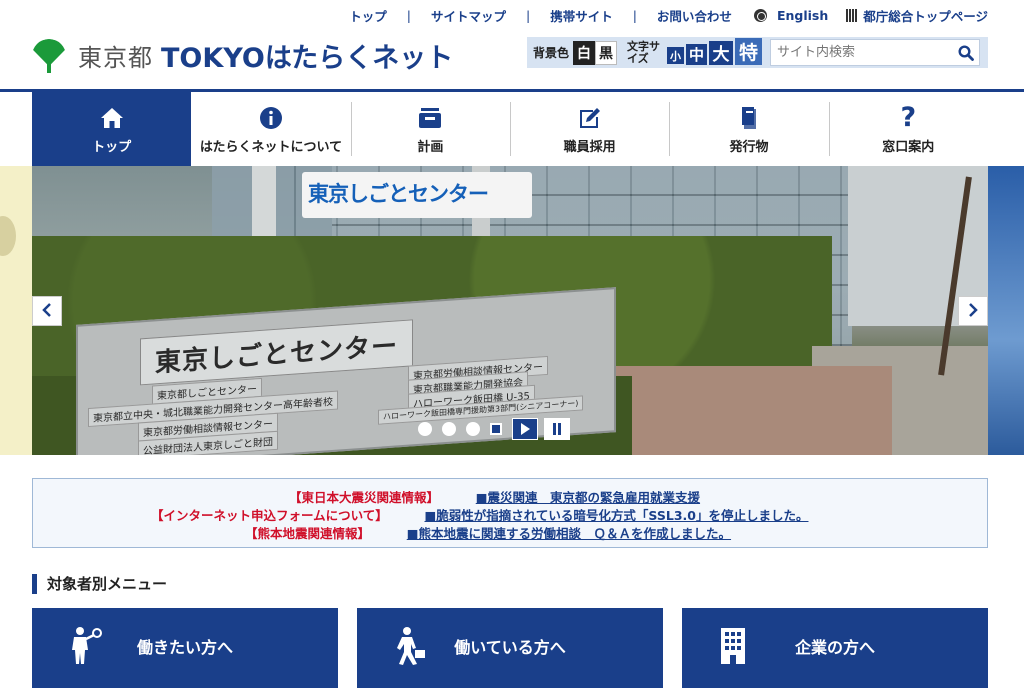 This screenshot has height=688, width=1024. I want to click on notice-row: 【熊本地震関連情報】 ■熊本地震に関連する労働相談 Ｑ＆Ａを作成しました。, so click(488, 532).